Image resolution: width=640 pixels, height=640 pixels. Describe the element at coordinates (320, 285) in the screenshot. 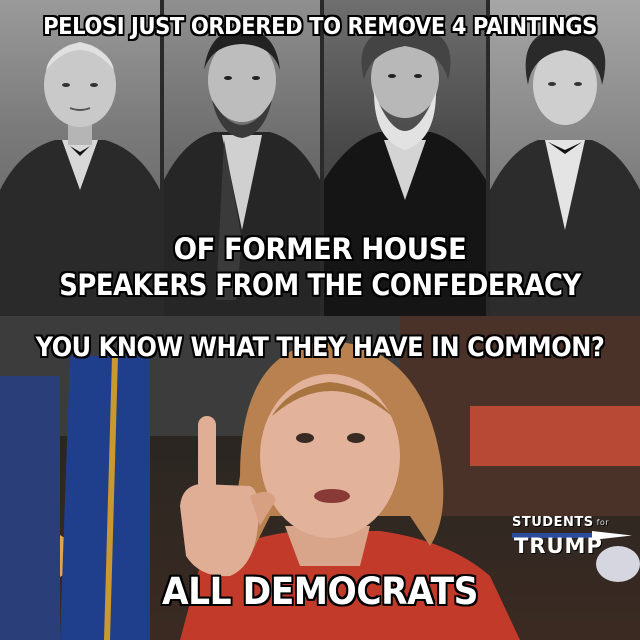

I see `caption-middle-line-2: SPEAKERS FROM THE CONFEDERACY` at that location.